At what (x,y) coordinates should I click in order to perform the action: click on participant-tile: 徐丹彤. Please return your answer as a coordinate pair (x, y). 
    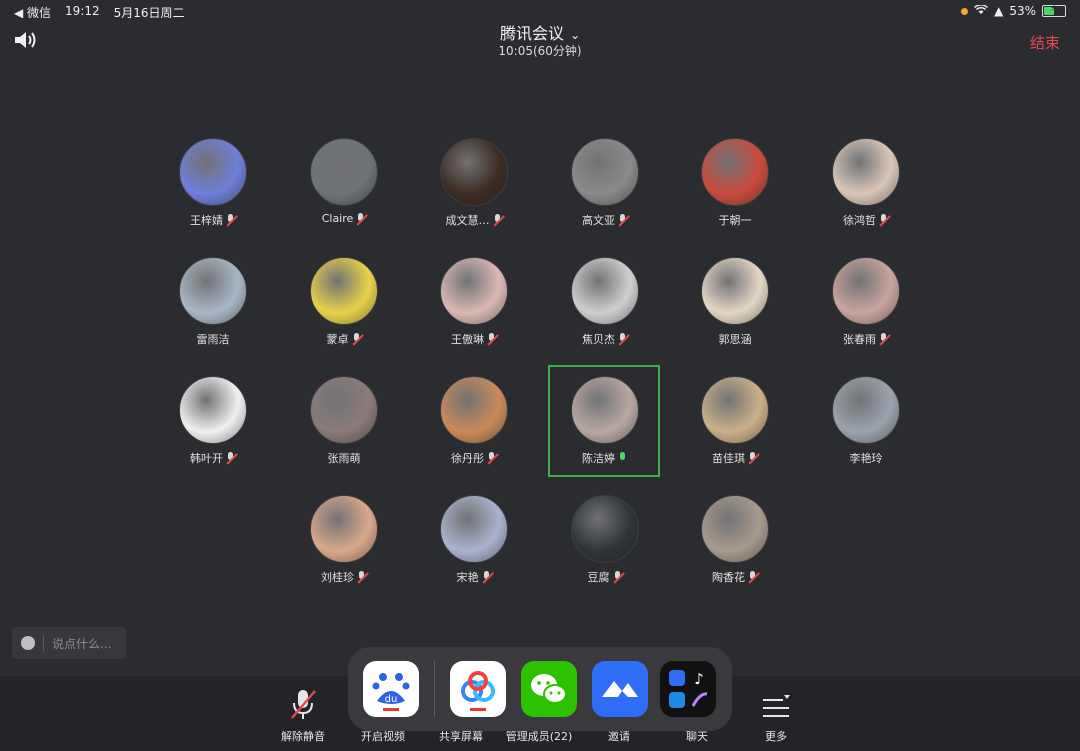
    Looking at the image, I should click on (474, 426).